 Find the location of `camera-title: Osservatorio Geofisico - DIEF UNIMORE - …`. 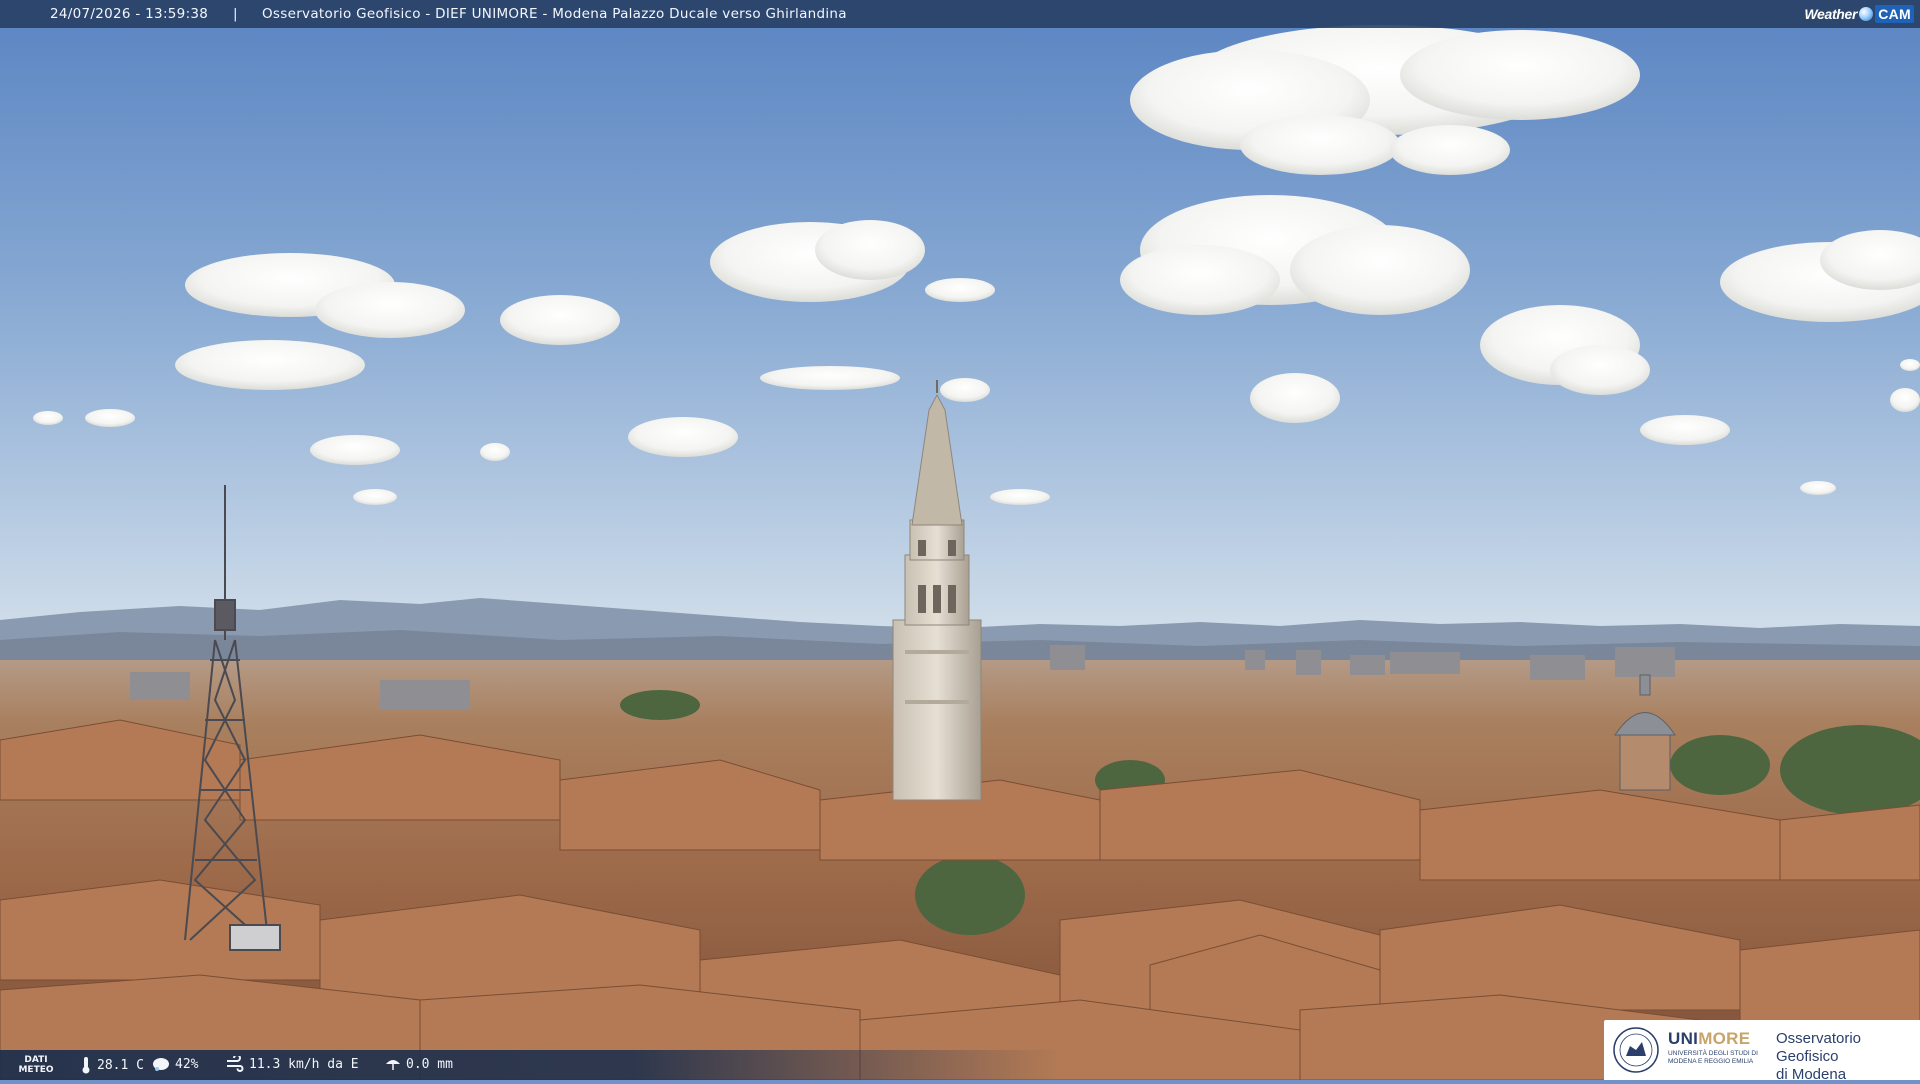

camera-title: Osservatorio Geofisico - DIEF UNIMORE - … is located at coordinates (554, 14).